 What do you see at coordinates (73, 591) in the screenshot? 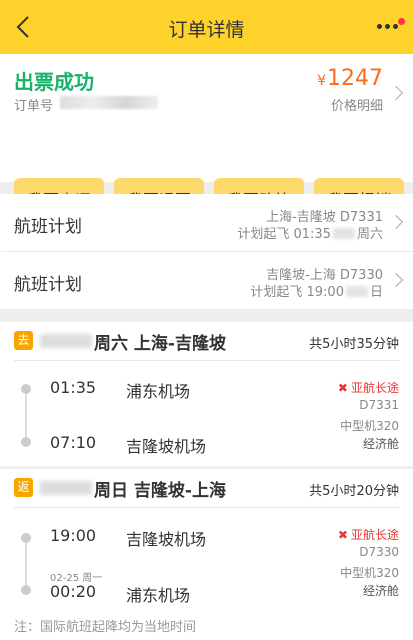
I see `arrival-time: 00:20` at bounding box center [73, 591].